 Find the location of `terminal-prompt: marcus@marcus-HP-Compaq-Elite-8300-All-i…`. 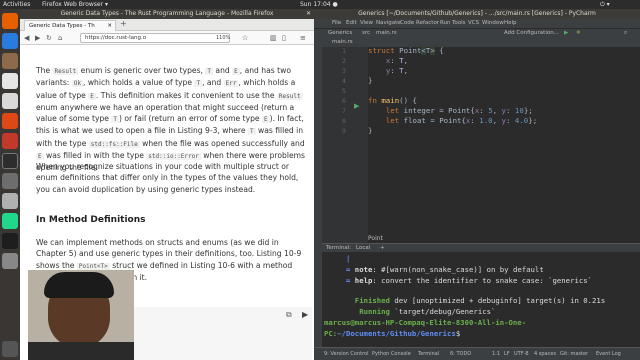

terminal-prompt: marcus@marcus-HP-Compaq-Elite-8300-All-i… is located at coordinates (425, 327).